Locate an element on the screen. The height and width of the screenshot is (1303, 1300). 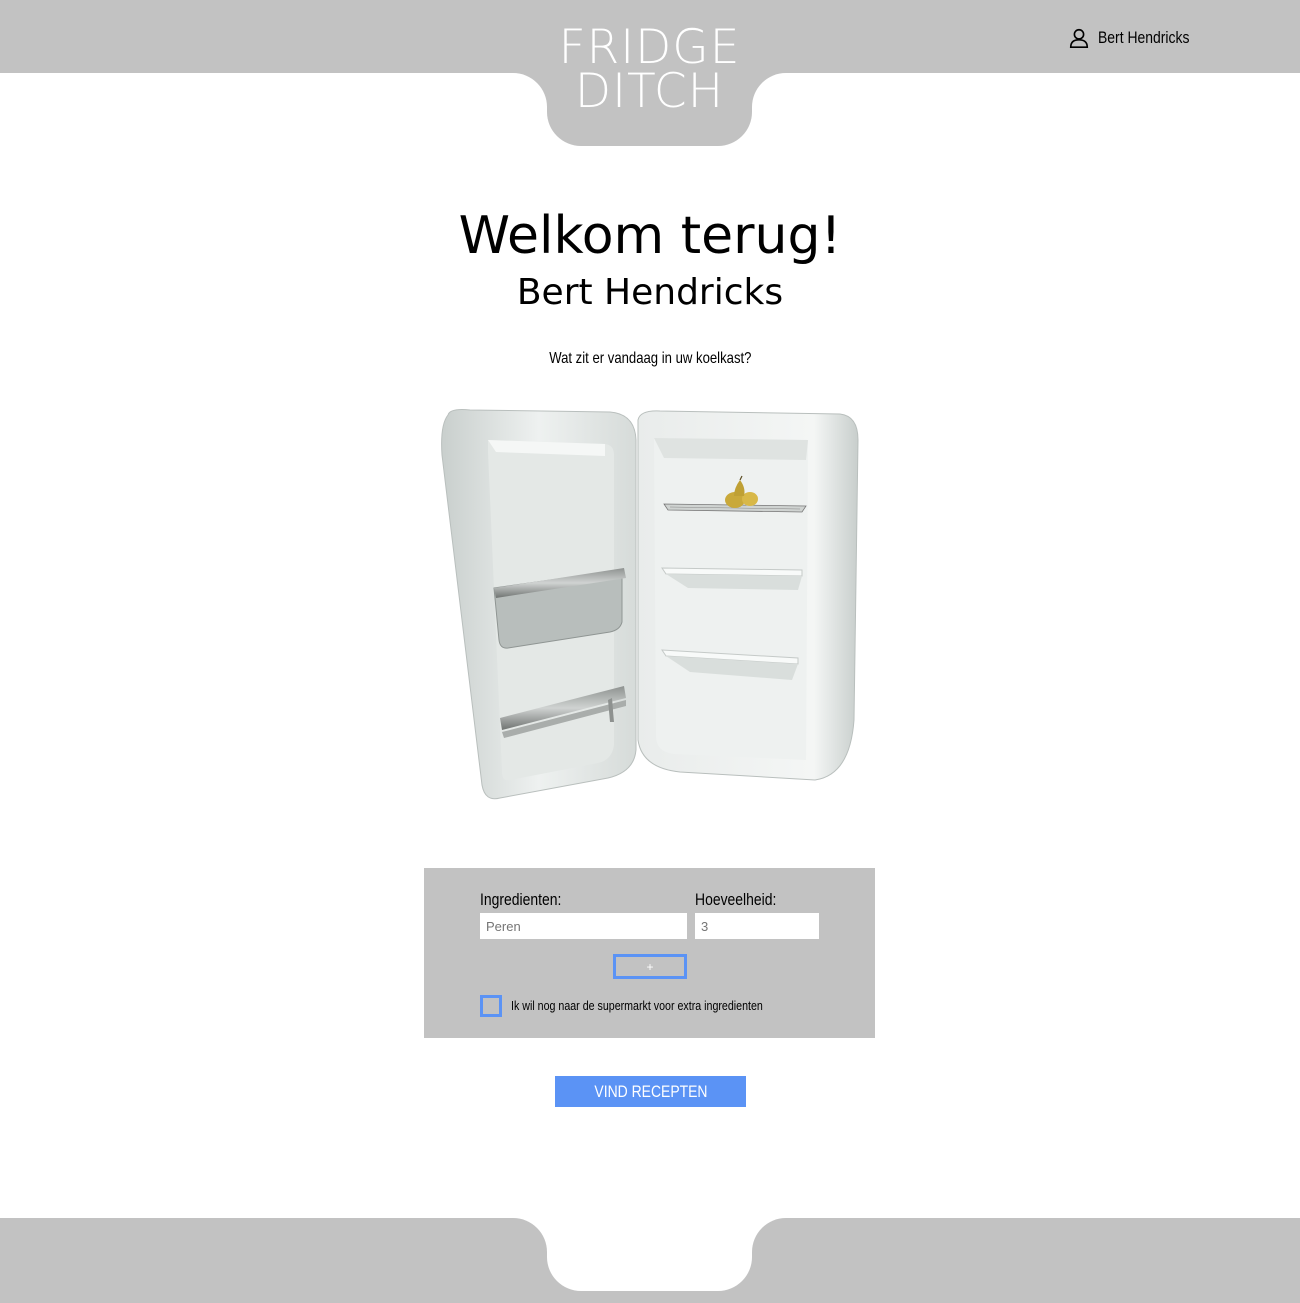
header-corner-right is located at coordinates (769, 90).